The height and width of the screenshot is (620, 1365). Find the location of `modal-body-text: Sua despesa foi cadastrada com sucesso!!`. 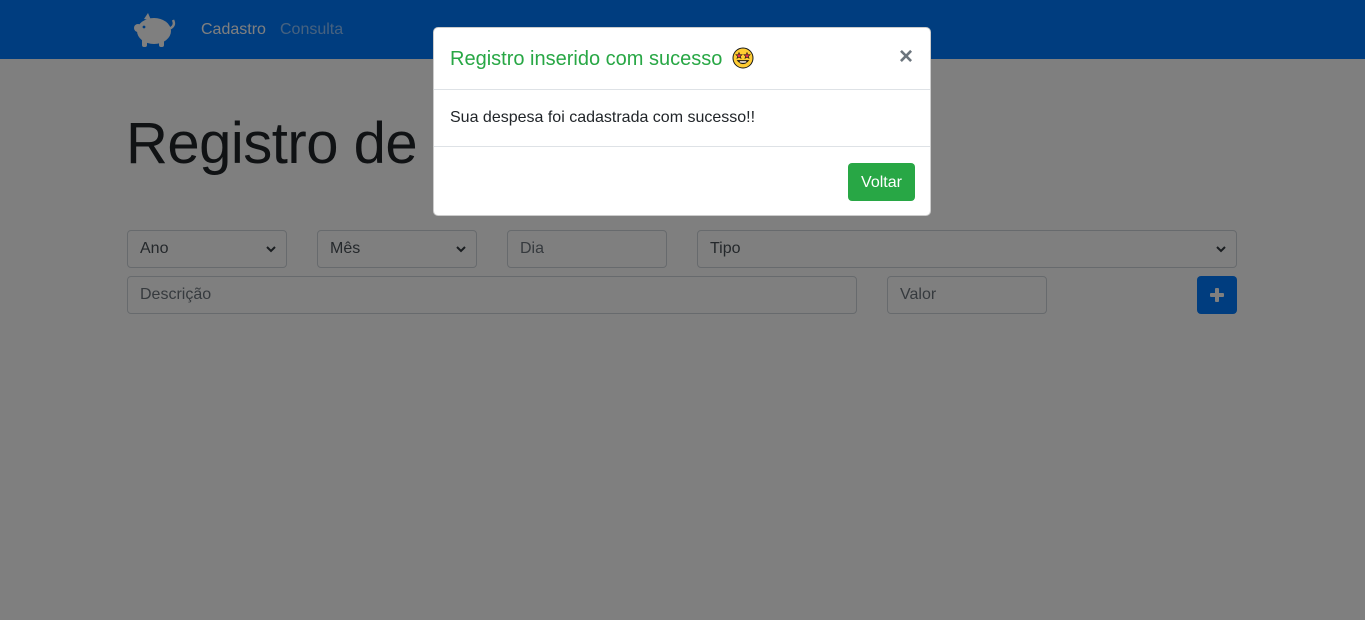

modal-body-text: Sua despesa foi cadastrada com sucesso!! is located at coordinates (603, 117).